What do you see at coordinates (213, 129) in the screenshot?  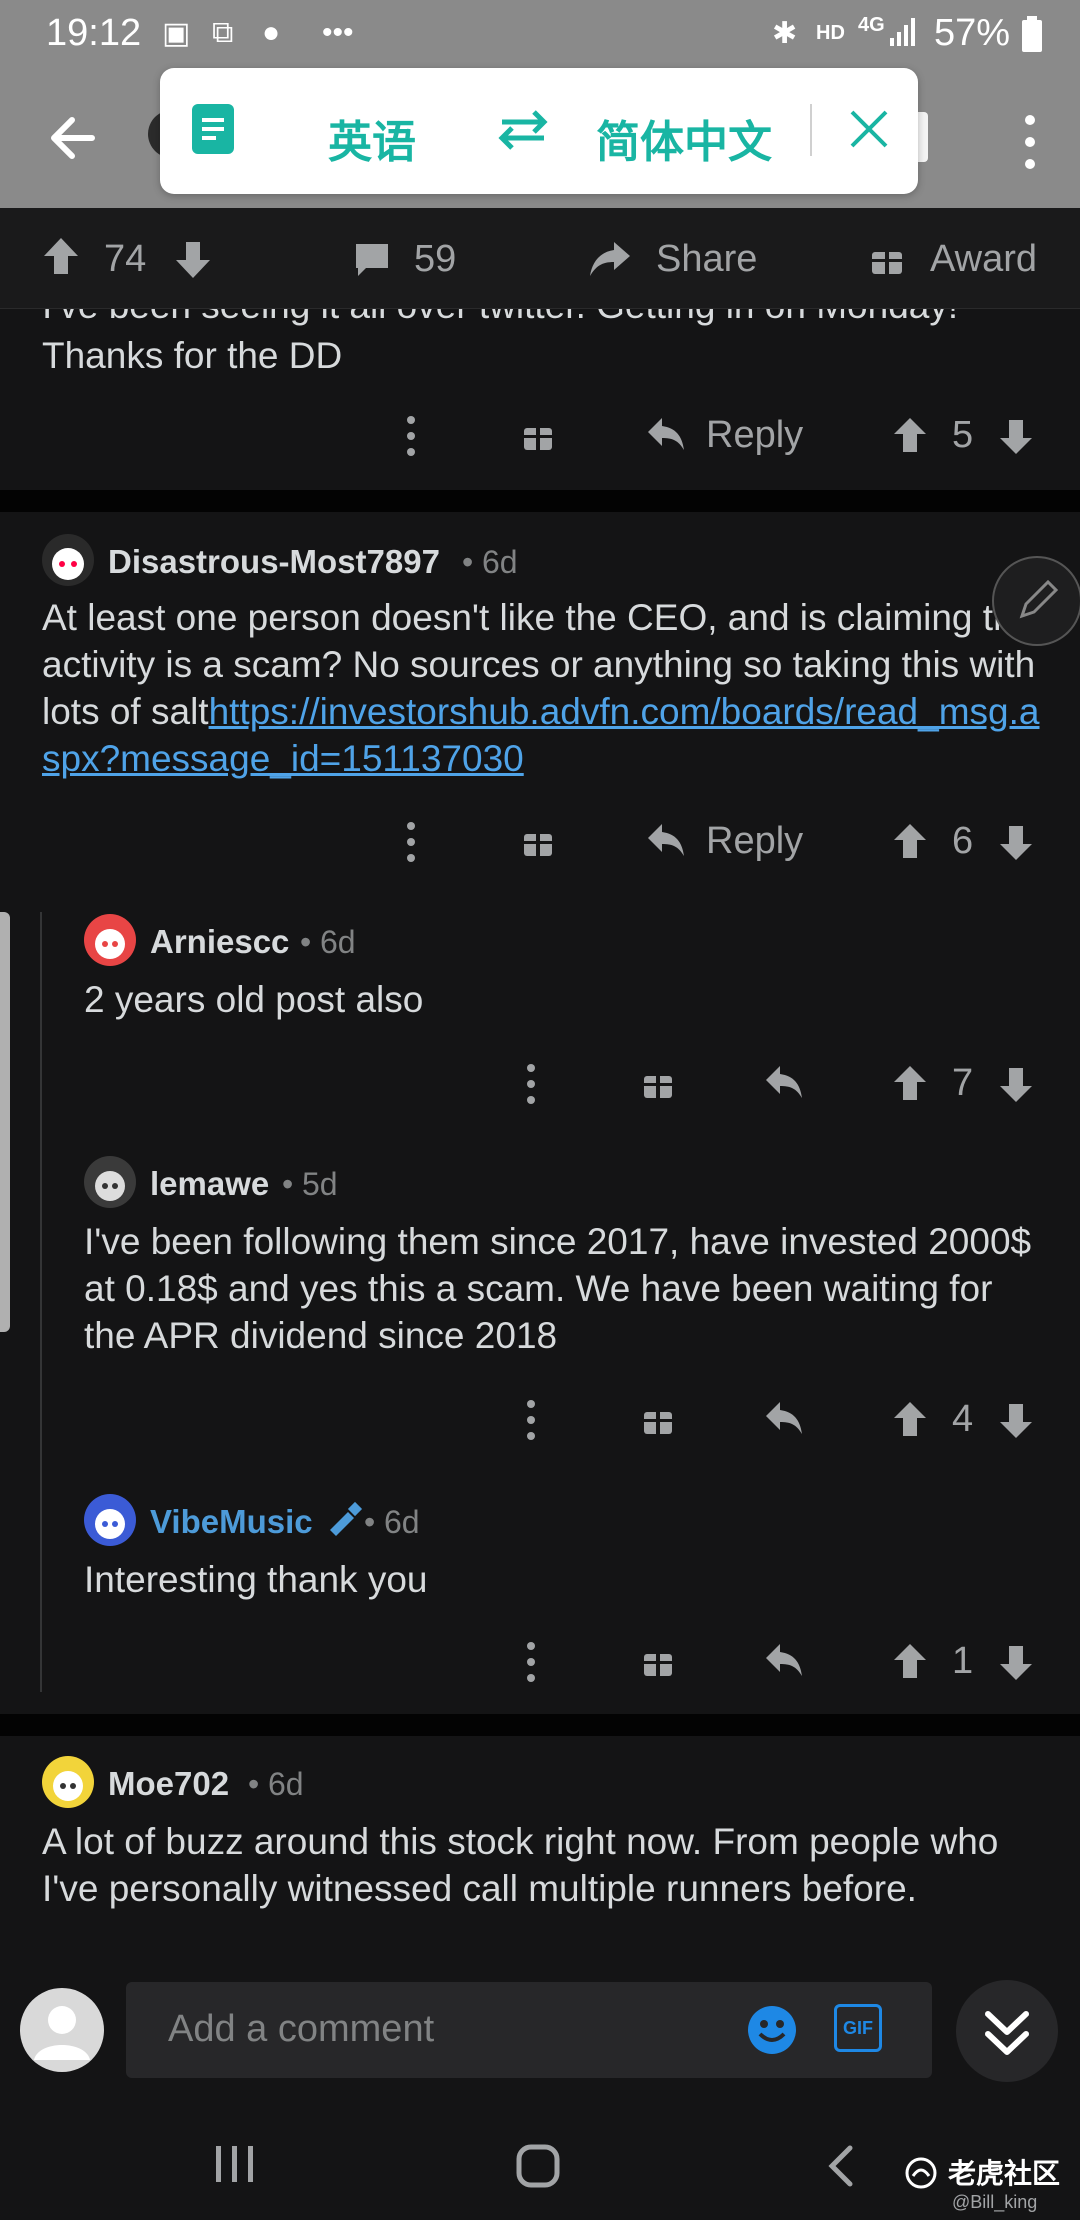 I see `document-icon` at bounding box center [213, 129].